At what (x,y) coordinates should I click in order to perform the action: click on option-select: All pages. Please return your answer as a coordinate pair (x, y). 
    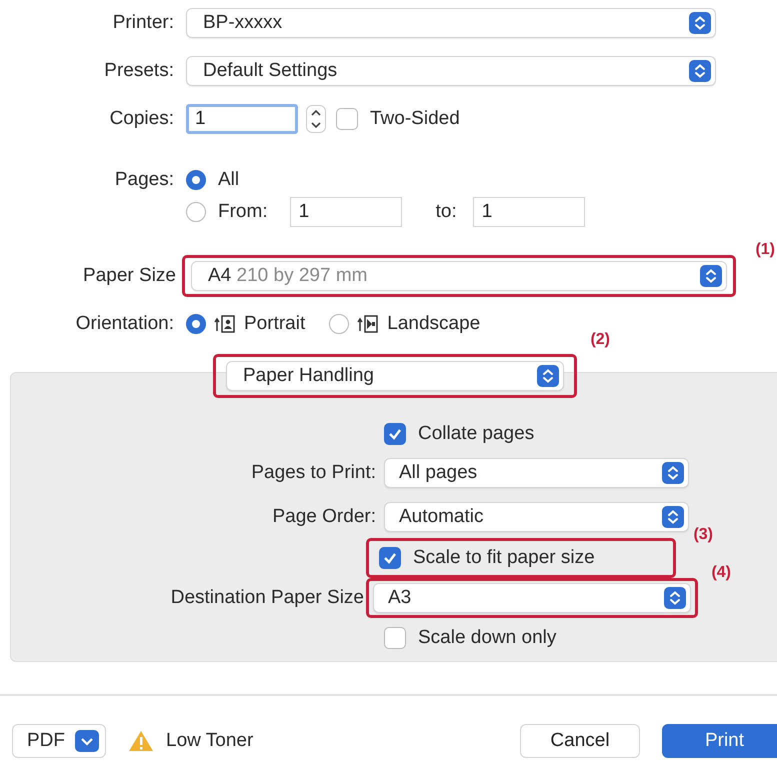
    Looking at the image, I should click on (536, 473).